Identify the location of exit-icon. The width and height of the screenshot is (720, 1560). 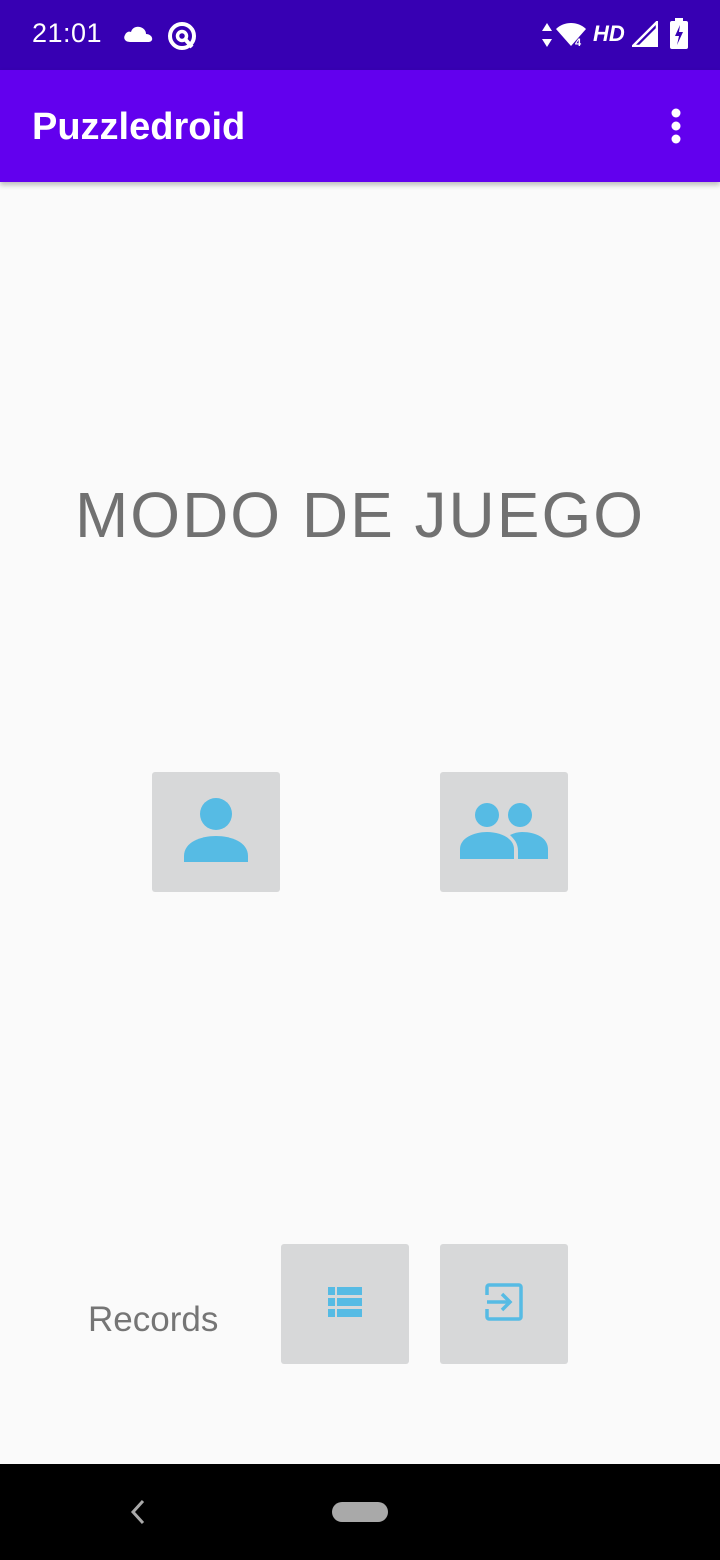
(504, 1304).